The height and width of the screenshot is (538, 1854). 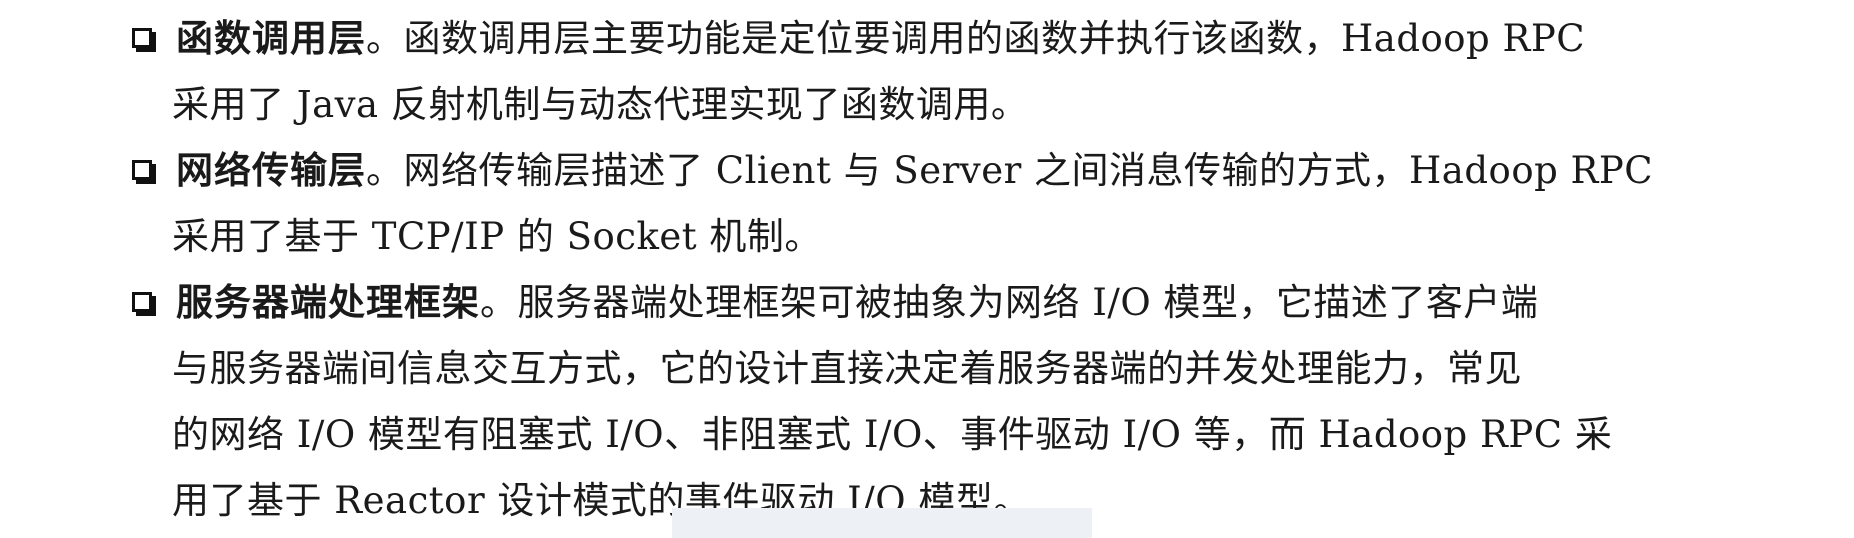 I want to click on bullet-text: 采用了 Java 反射机制与动态代理实现了函数调用。, so click(x=600, y=104).